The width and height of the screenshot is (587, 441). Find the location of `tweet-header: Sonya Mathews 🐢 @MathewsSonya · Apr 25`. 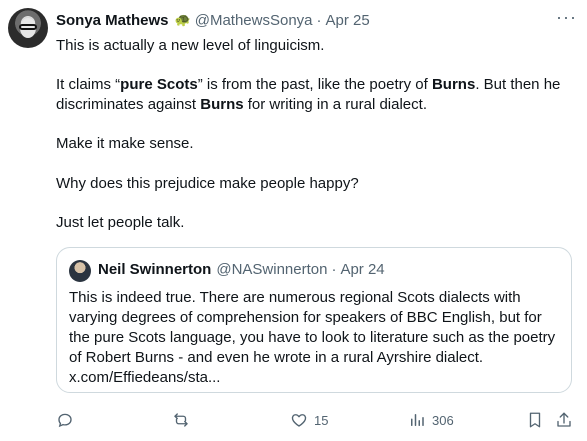

tweet-header: Sonya Mathews 🐢 @MathewsSonya · Apr 25 is located at coordinates (213, 20).